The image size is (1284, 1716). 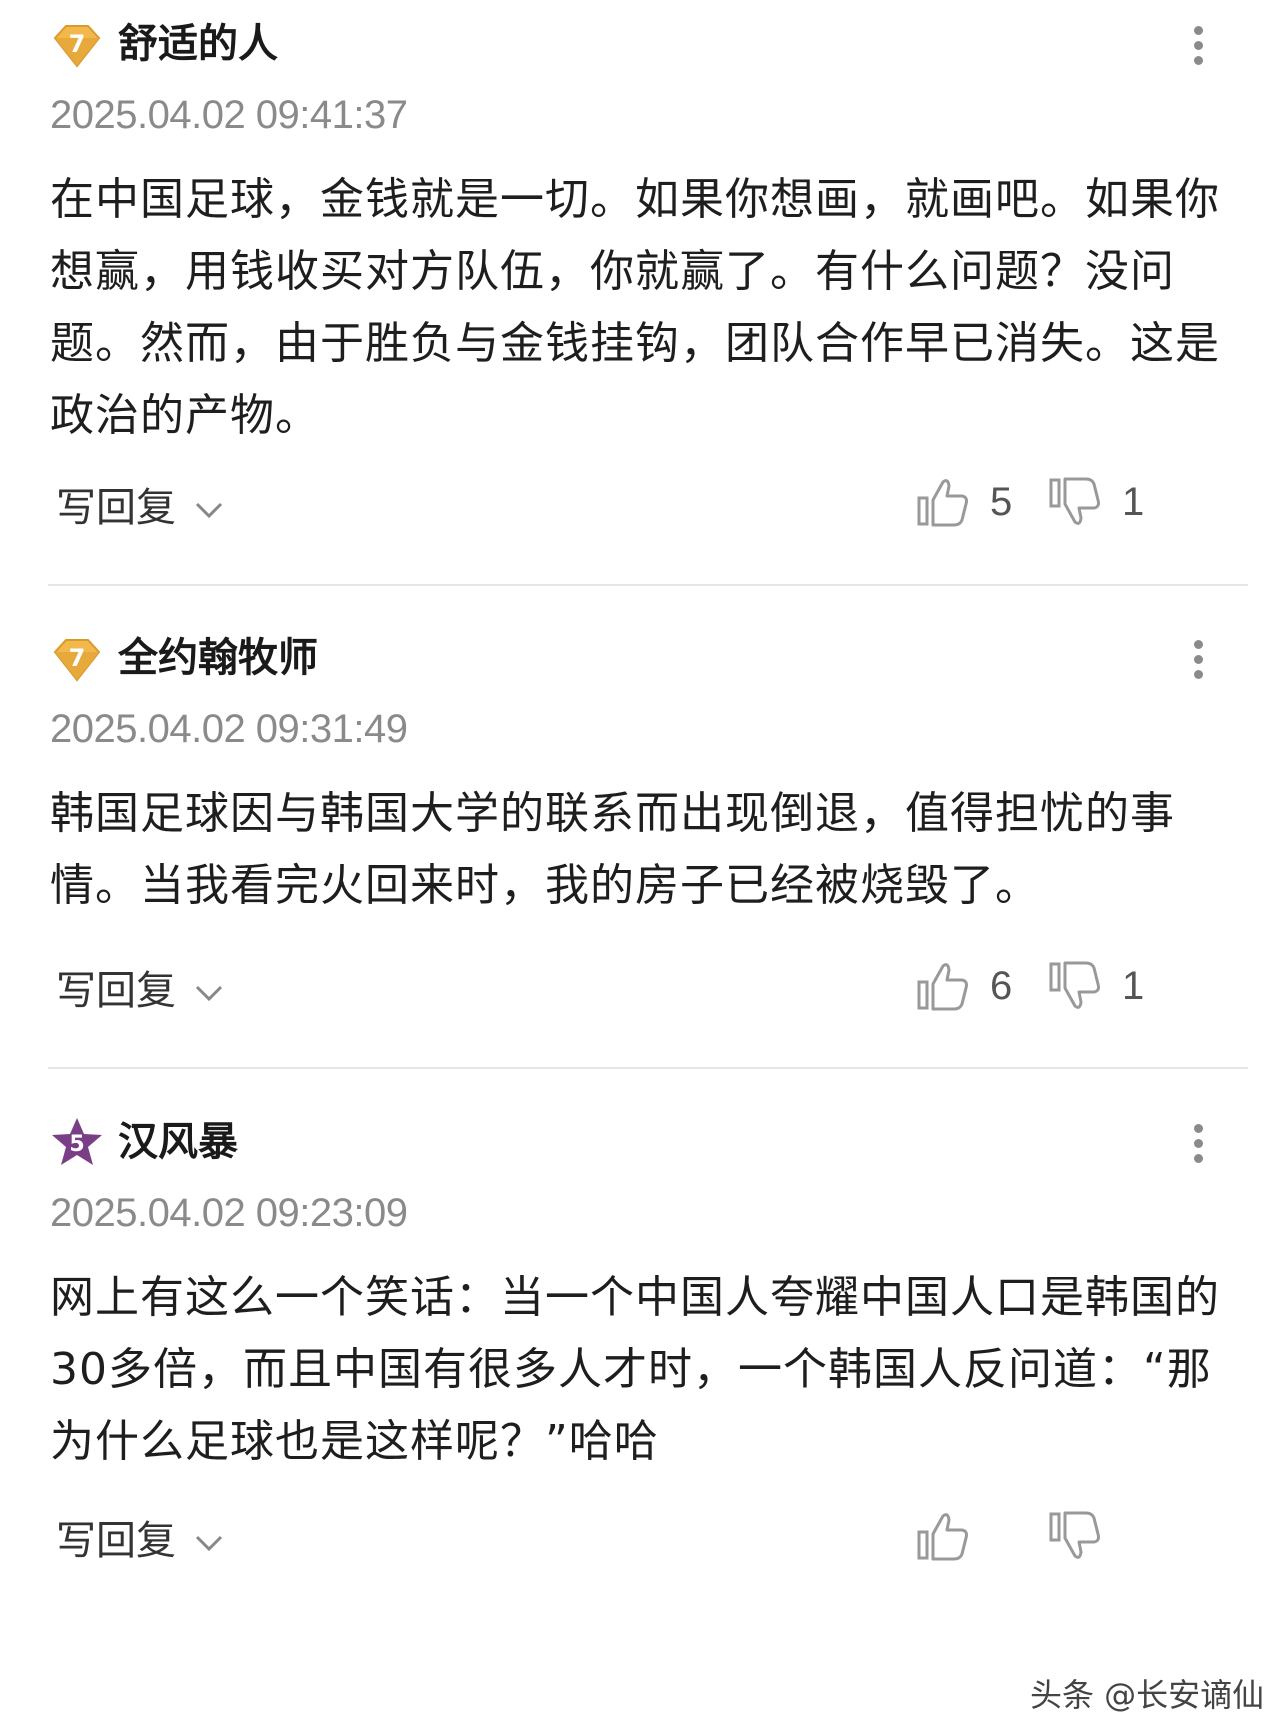 I want to click on like-count: 5, so click(x=1001, y=501).